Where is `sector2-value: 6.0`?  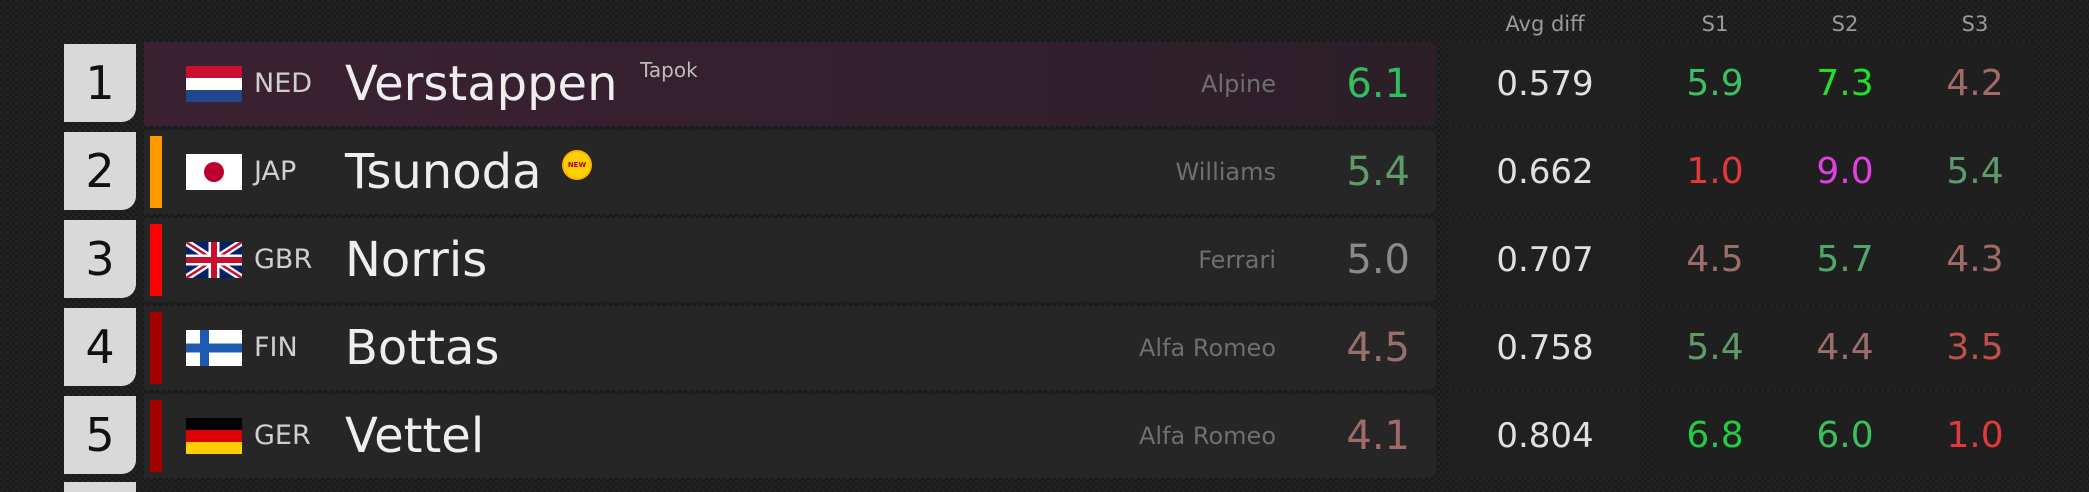
sector2-value: 6.0 is located at coordinates (1845, 435).